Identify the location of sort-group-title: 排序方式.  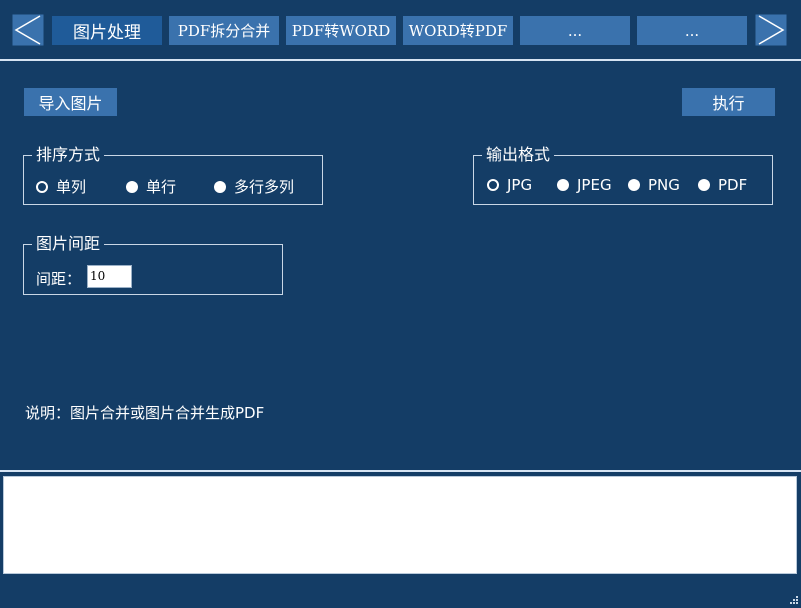
(68, 154).